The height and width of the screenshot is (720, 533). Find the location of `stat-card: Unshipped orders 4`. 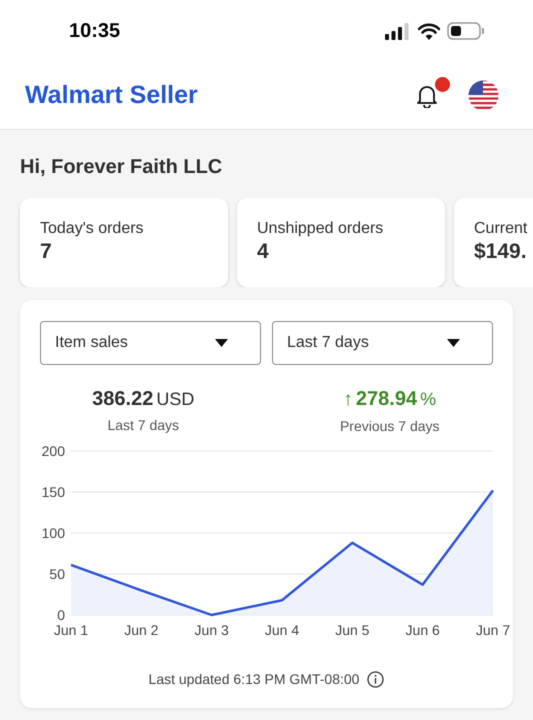

stat-card: Unshipped orders 4 is located at coordinates (341, 242).